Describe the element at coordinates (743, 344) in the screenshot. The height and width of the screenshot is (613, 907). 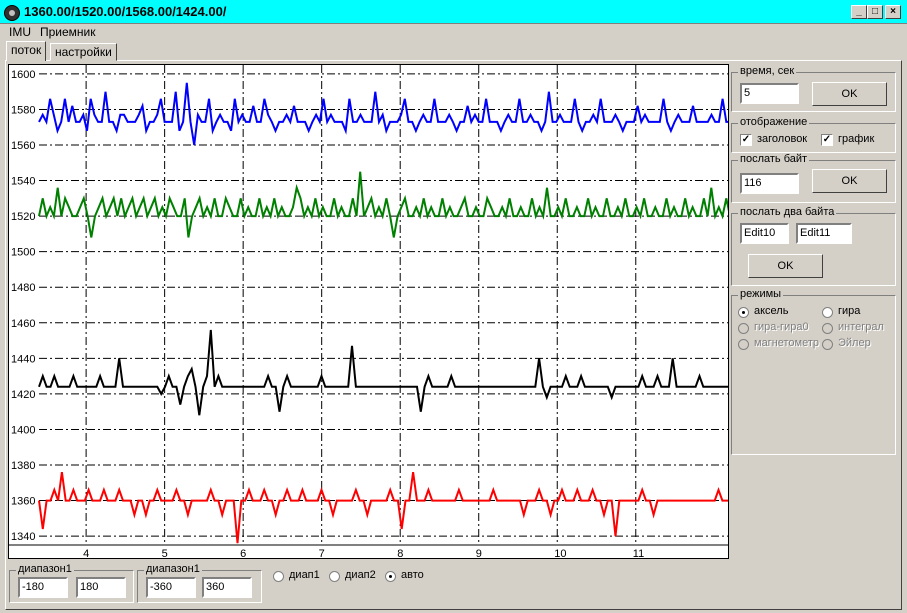
I see `mode-magnetometer-radio` at that location.